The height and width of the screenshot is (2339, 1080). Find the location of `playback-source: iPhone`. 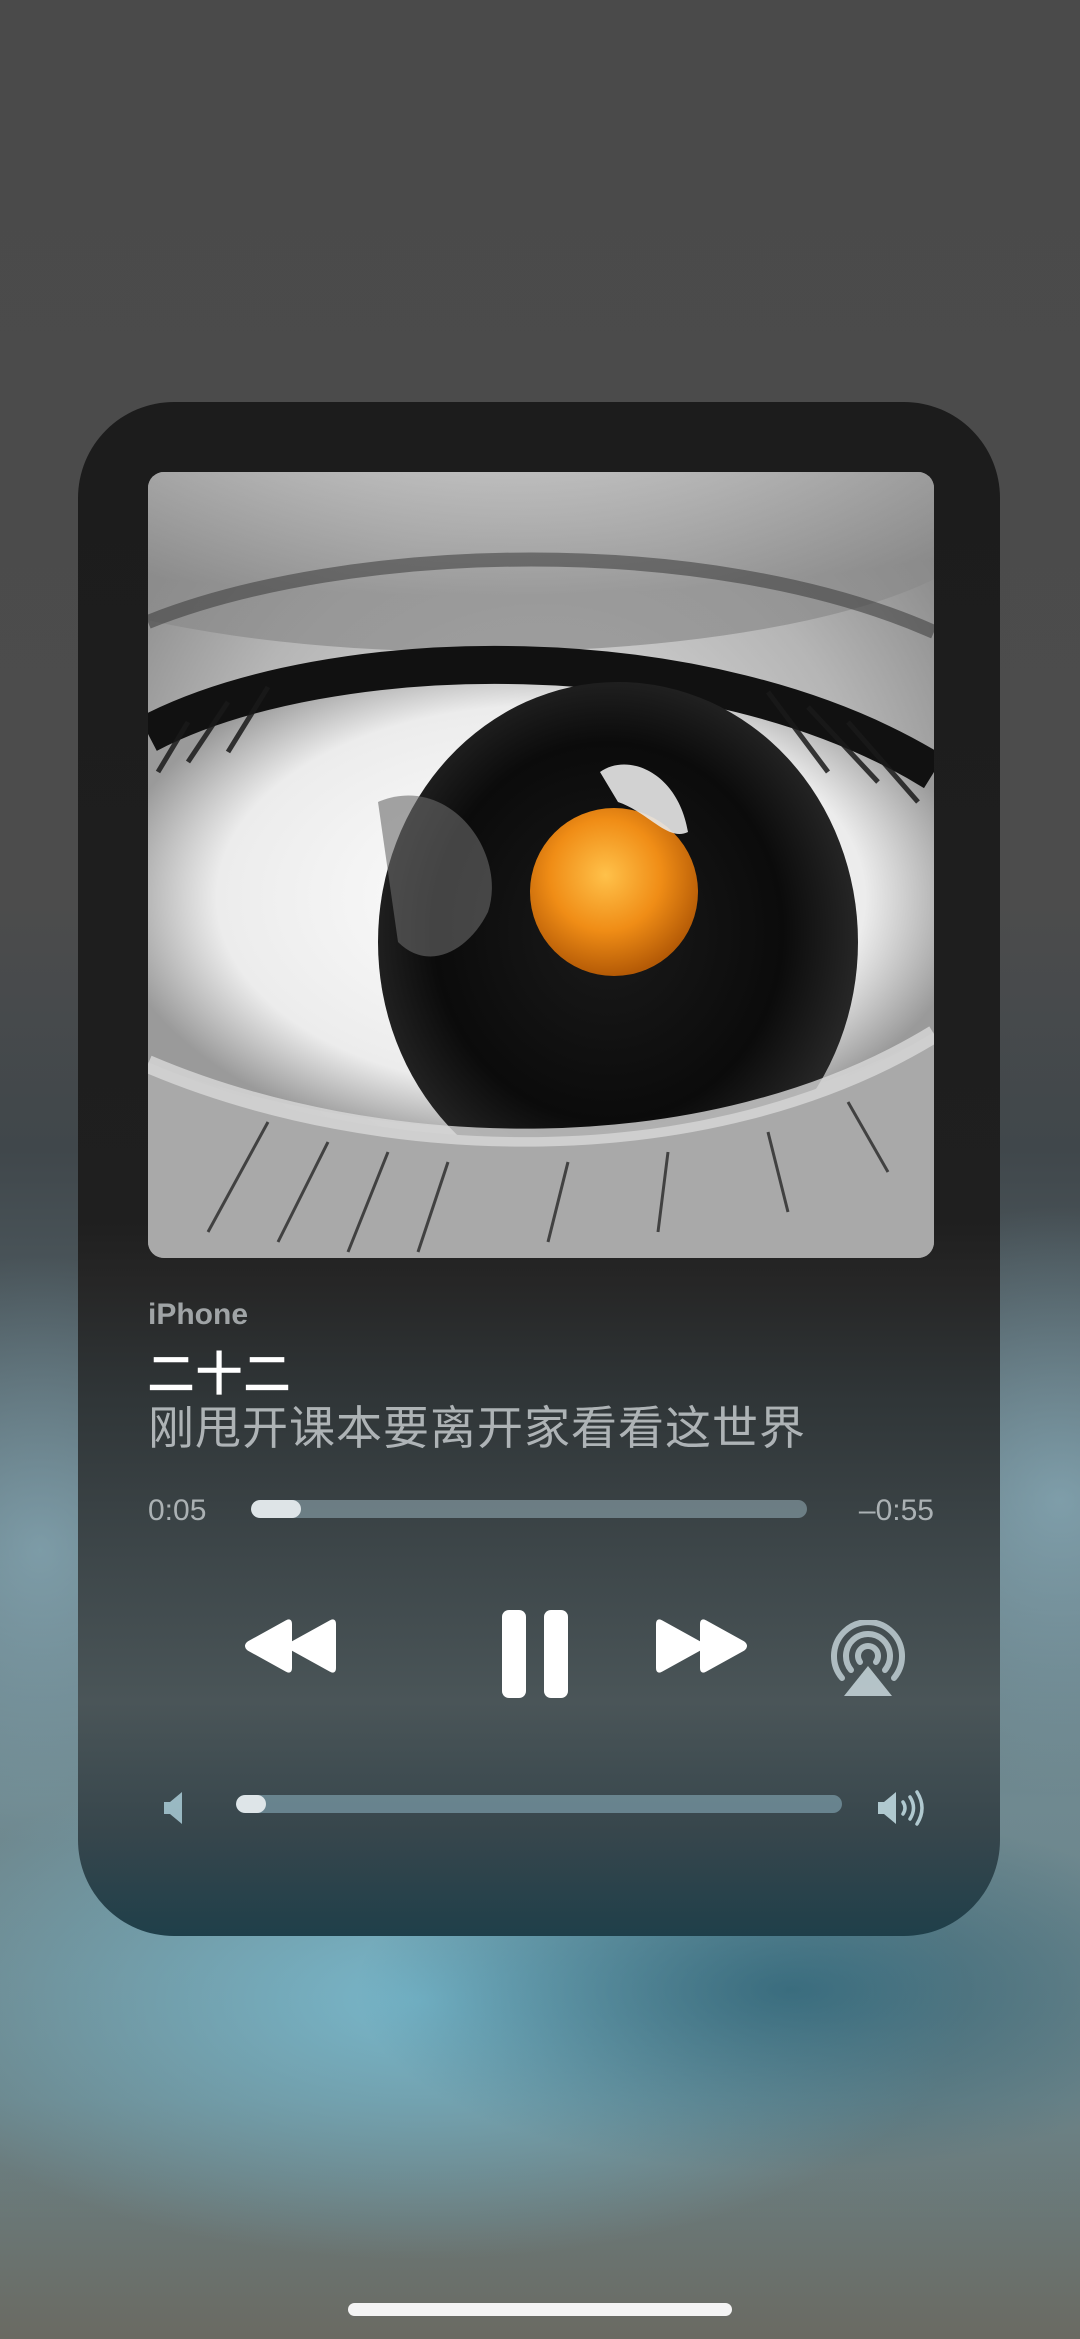

playback-source: iPhone is located at coordinates (198, 1314).